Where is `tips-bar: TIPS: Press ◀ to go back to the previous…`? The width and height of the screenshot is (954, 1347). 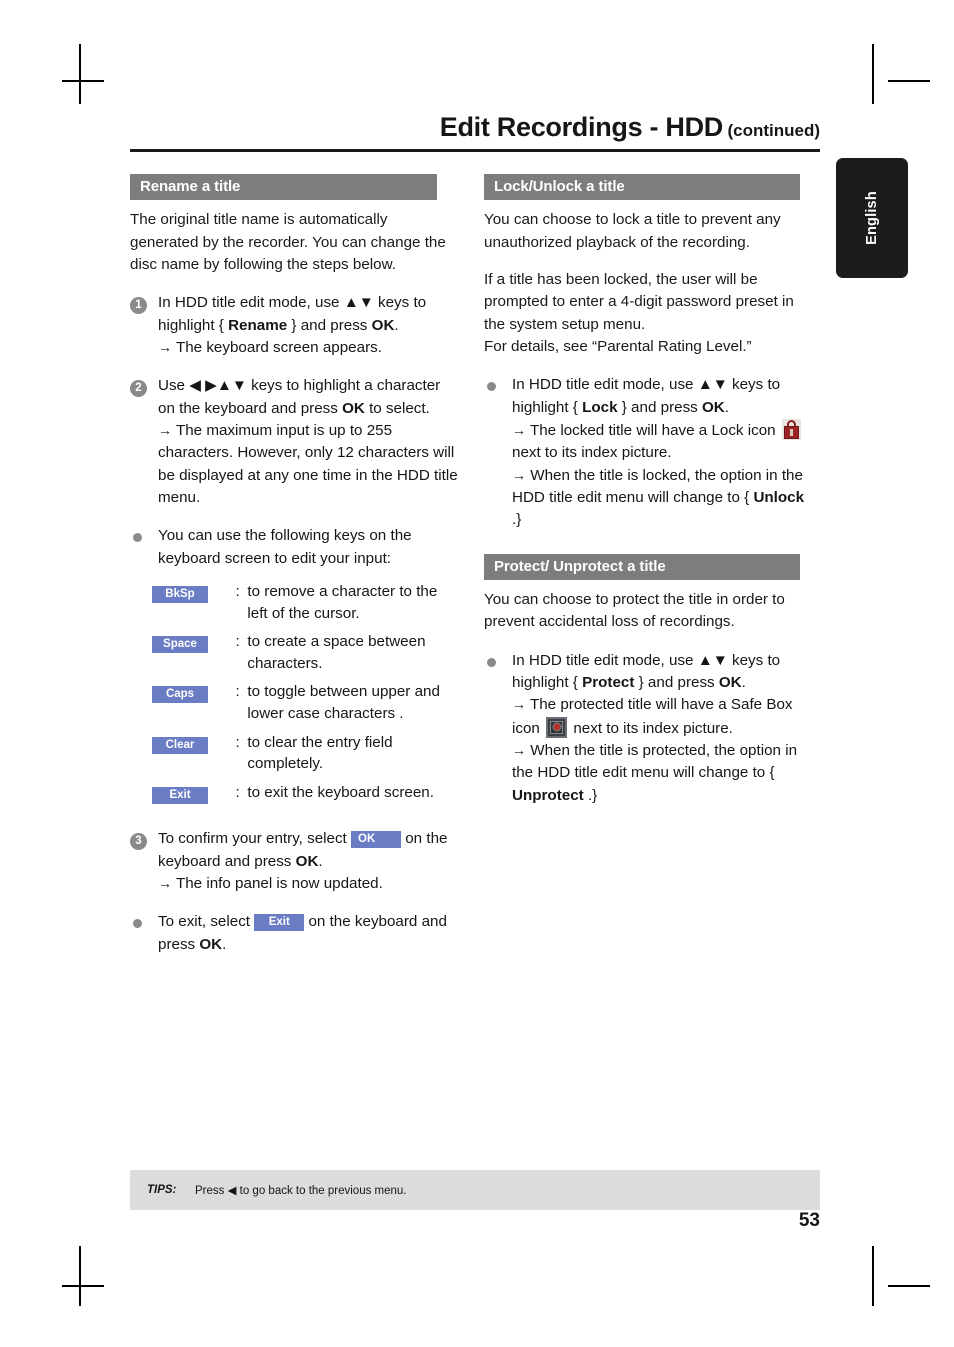 tips-bar: TIPS: Press ◀ to go back to the previous… is located at coordinates (475, 1190).